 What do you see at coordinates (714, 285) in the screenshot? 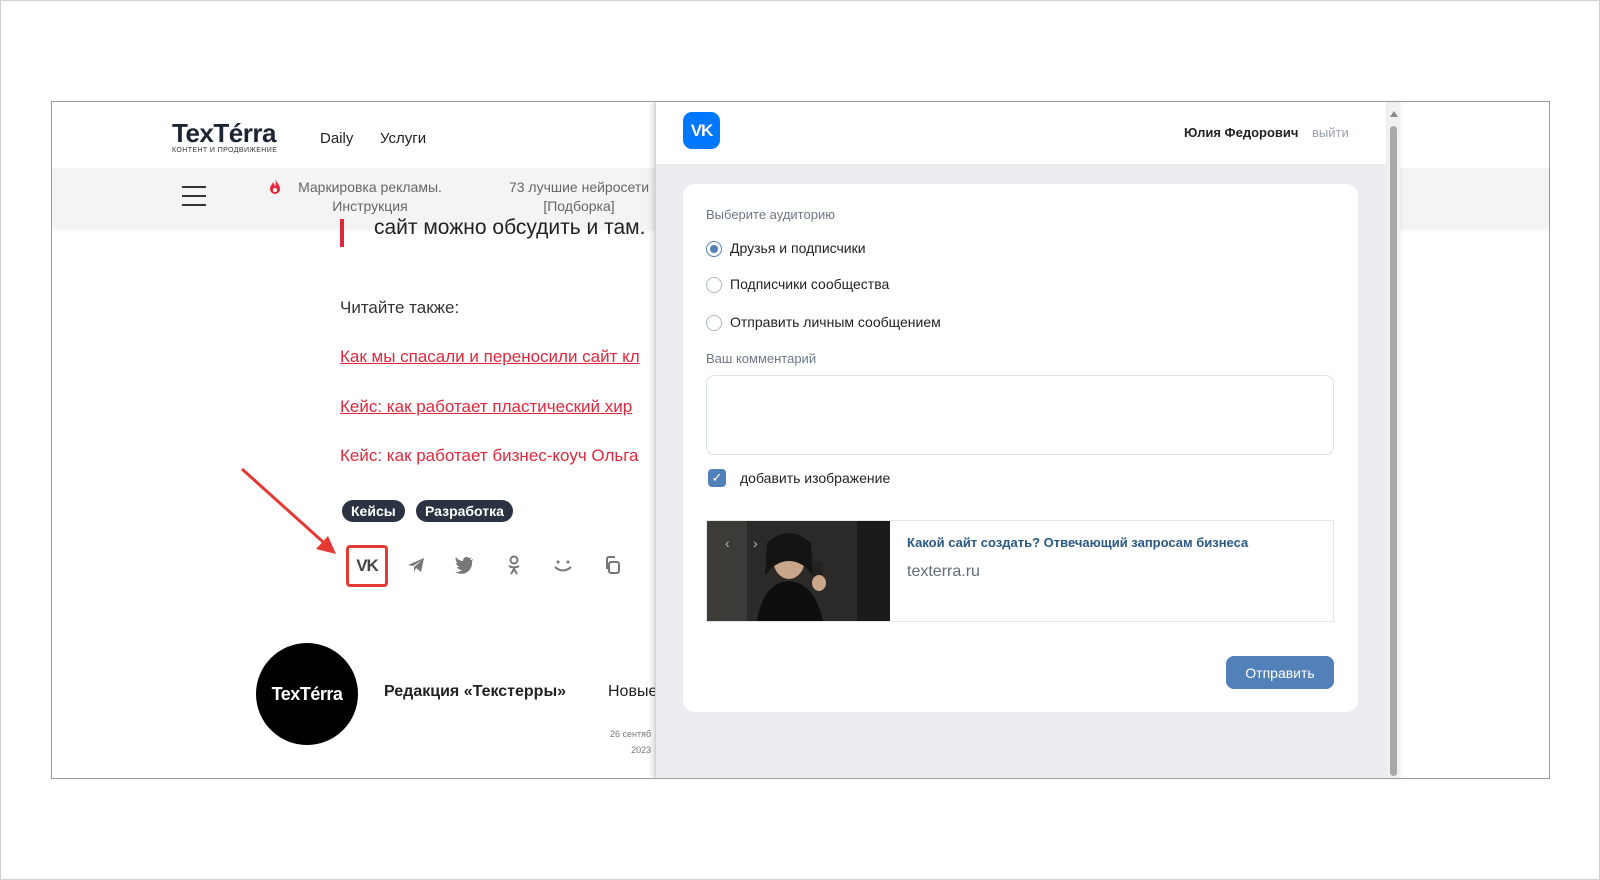
I see `radio-community` at bounding box center [714, 285].